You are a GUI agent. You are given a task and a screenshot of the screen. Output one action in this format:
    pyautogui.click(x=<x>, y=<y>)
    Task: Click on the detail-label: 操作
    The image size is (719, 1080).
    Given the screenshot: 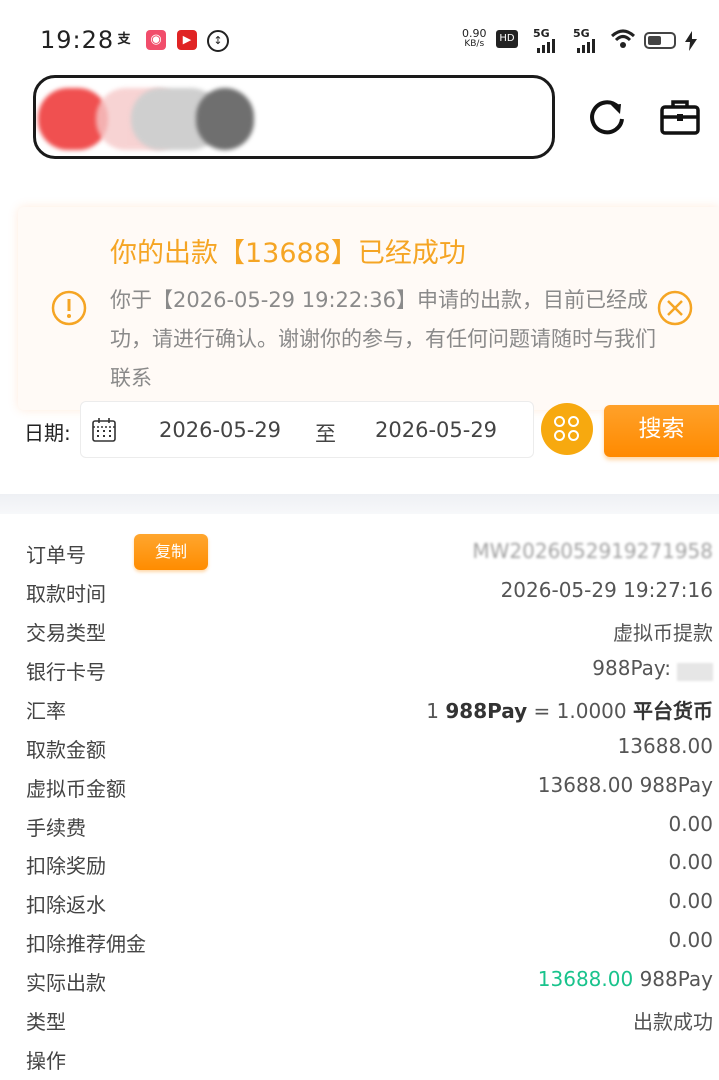 What is the action you would take?
    pyautogui.click(x=46, y=1061)
    